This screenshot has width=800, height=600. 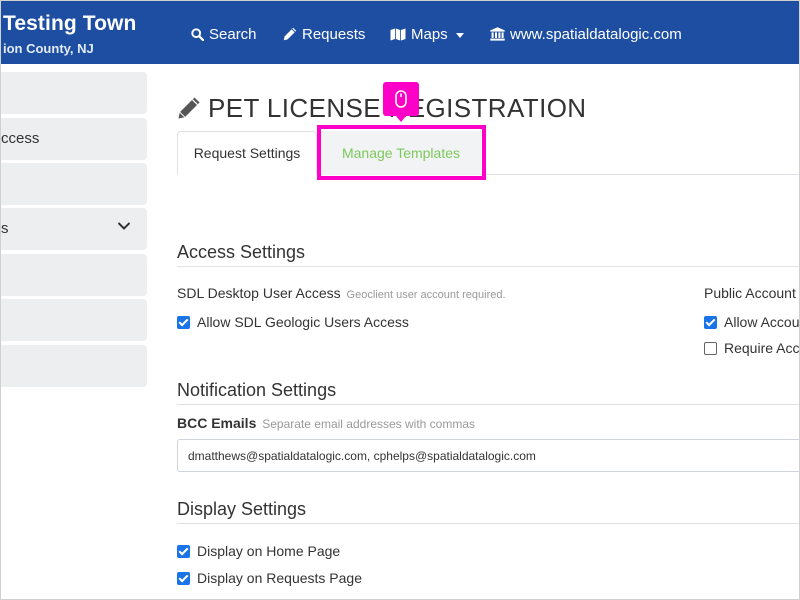 I want to click on nav-website-link: www.spatialdatalogic.com, so click(x=586, y=34).